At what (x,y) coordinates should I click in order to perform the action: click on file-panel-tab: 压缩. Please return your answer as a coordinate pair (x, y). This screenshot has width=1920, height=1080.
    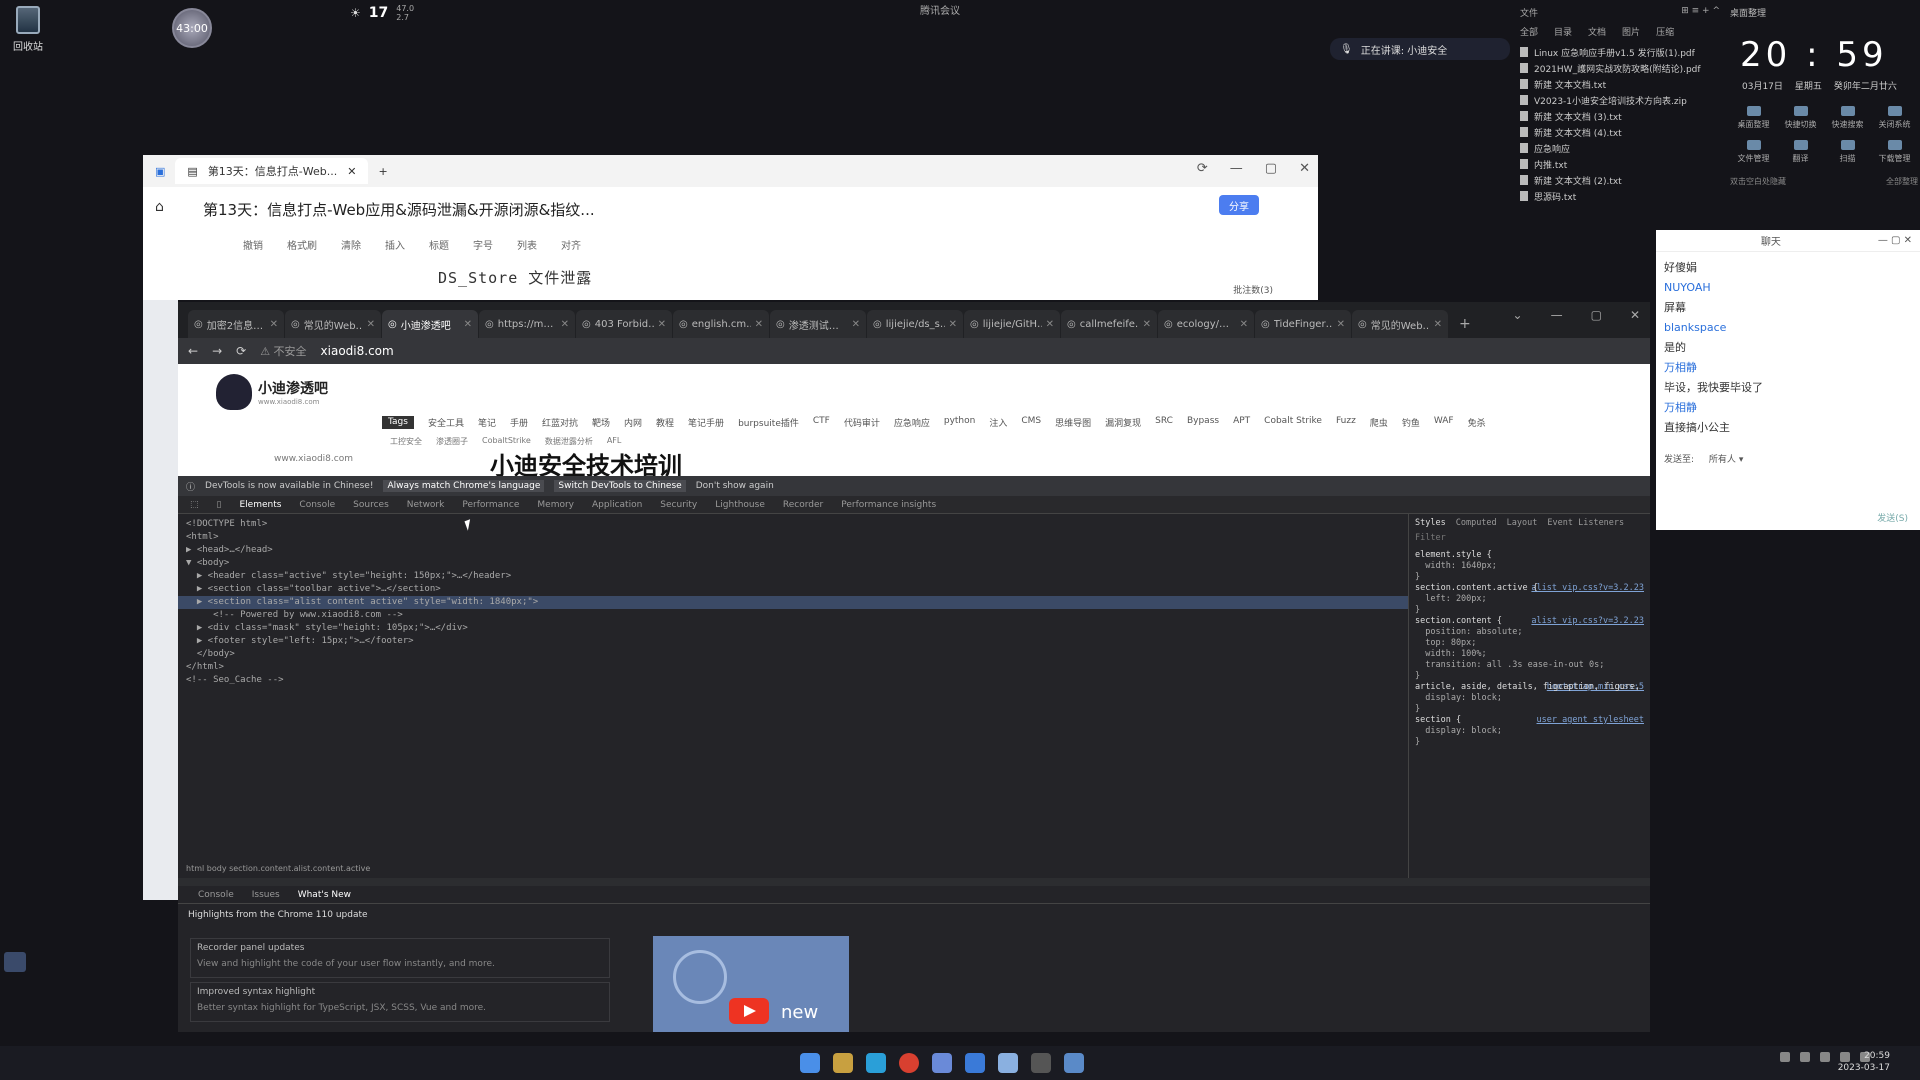
    Looking at the image, I should click on (1665, 31).